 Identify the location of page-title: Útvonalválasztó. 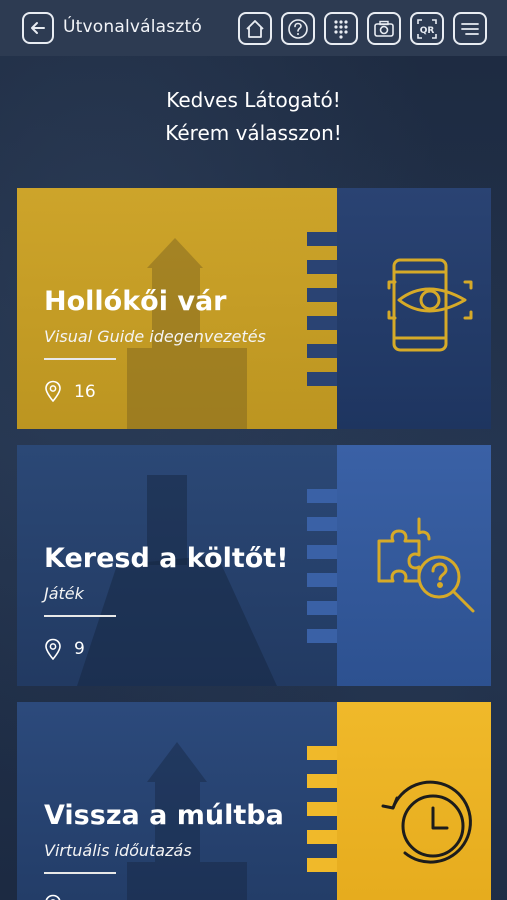
(132, 27).